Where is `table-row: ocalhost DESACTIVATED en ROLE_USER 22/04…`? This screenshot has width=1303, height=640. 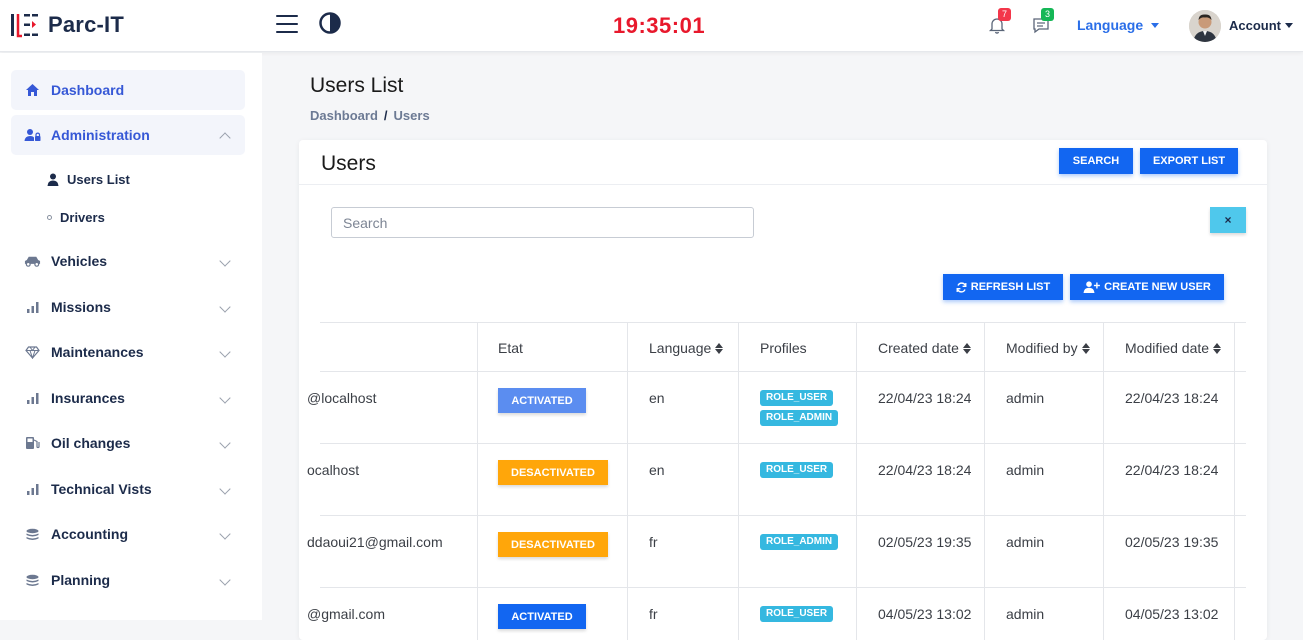
table-row: ocalhost DESACTIVATED en ROLE_USER 22/04… is located at coordinates (776, 480).